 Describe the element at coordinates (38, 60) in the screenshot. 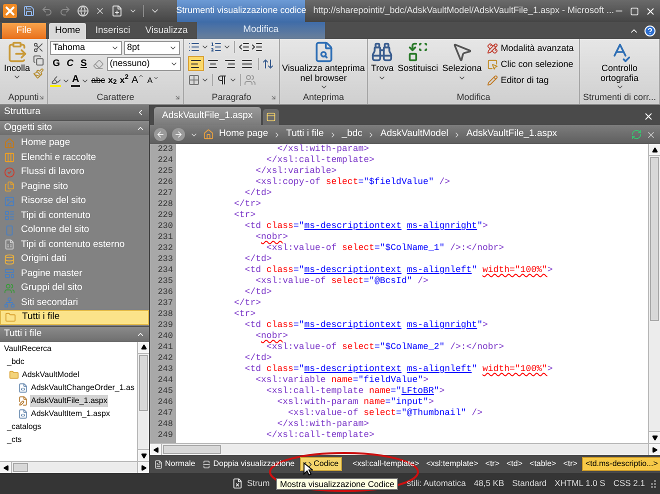

I see `copy-icon` at that location.